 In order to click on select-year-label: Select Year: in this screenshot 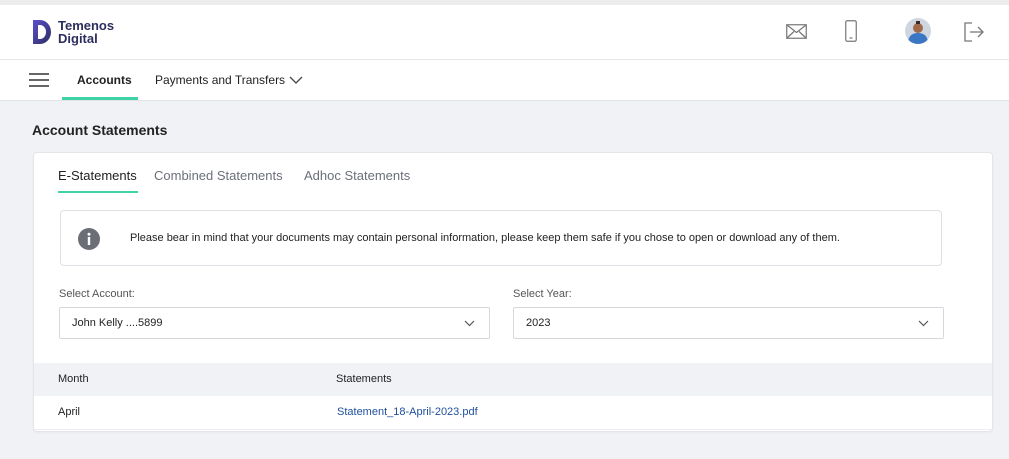, I will do `click(542, 294)`.